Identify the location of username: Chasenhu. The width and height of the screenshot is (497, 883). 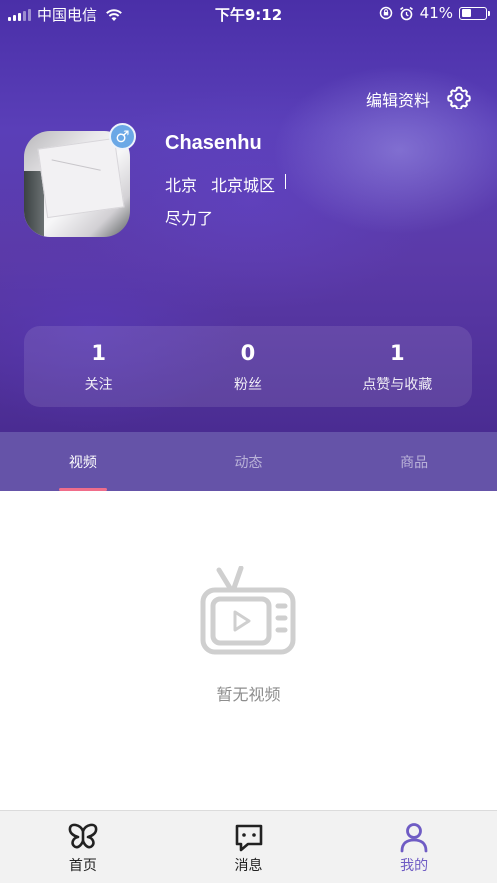
(213, 143).